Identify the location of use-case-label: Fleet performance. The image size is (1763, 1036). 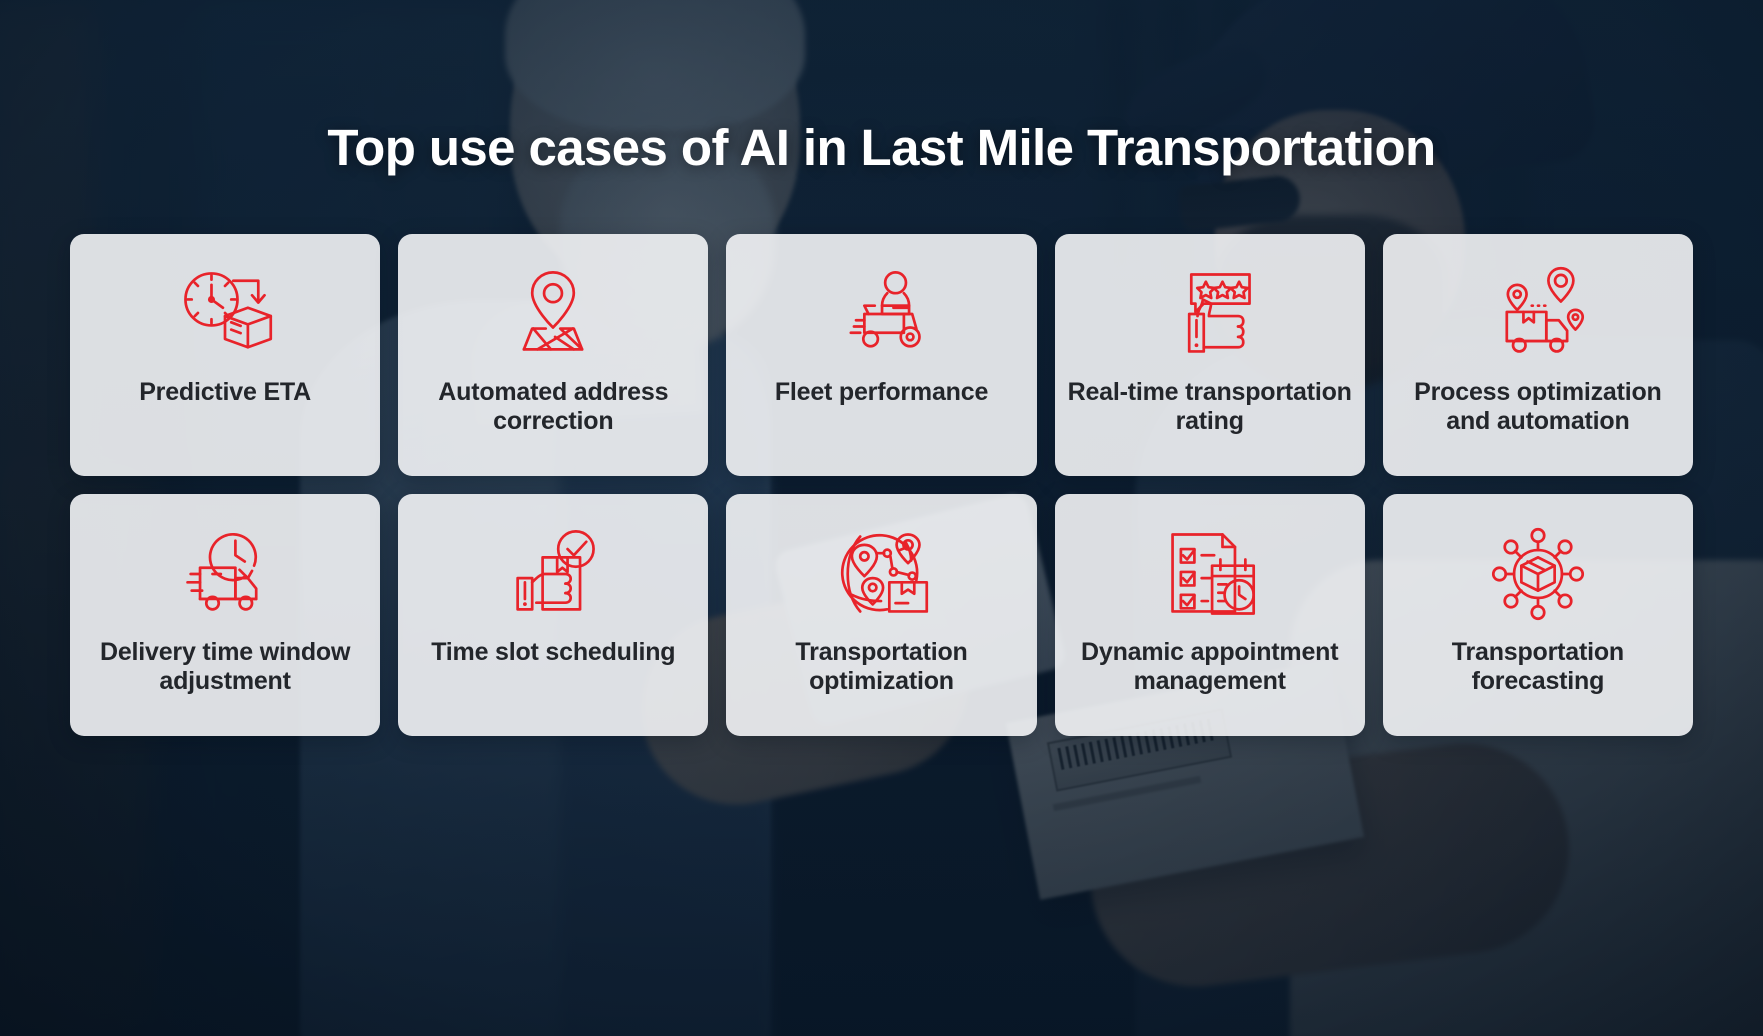
(881, 392).